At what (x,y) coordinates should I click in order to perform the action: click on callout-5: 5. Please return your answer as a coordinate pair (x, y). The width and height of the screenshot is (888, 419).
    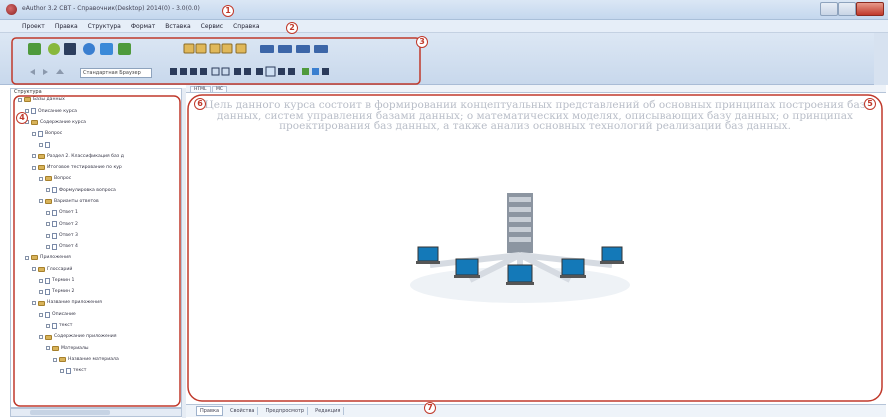
    Looking at the image, I should click on (870, 104).